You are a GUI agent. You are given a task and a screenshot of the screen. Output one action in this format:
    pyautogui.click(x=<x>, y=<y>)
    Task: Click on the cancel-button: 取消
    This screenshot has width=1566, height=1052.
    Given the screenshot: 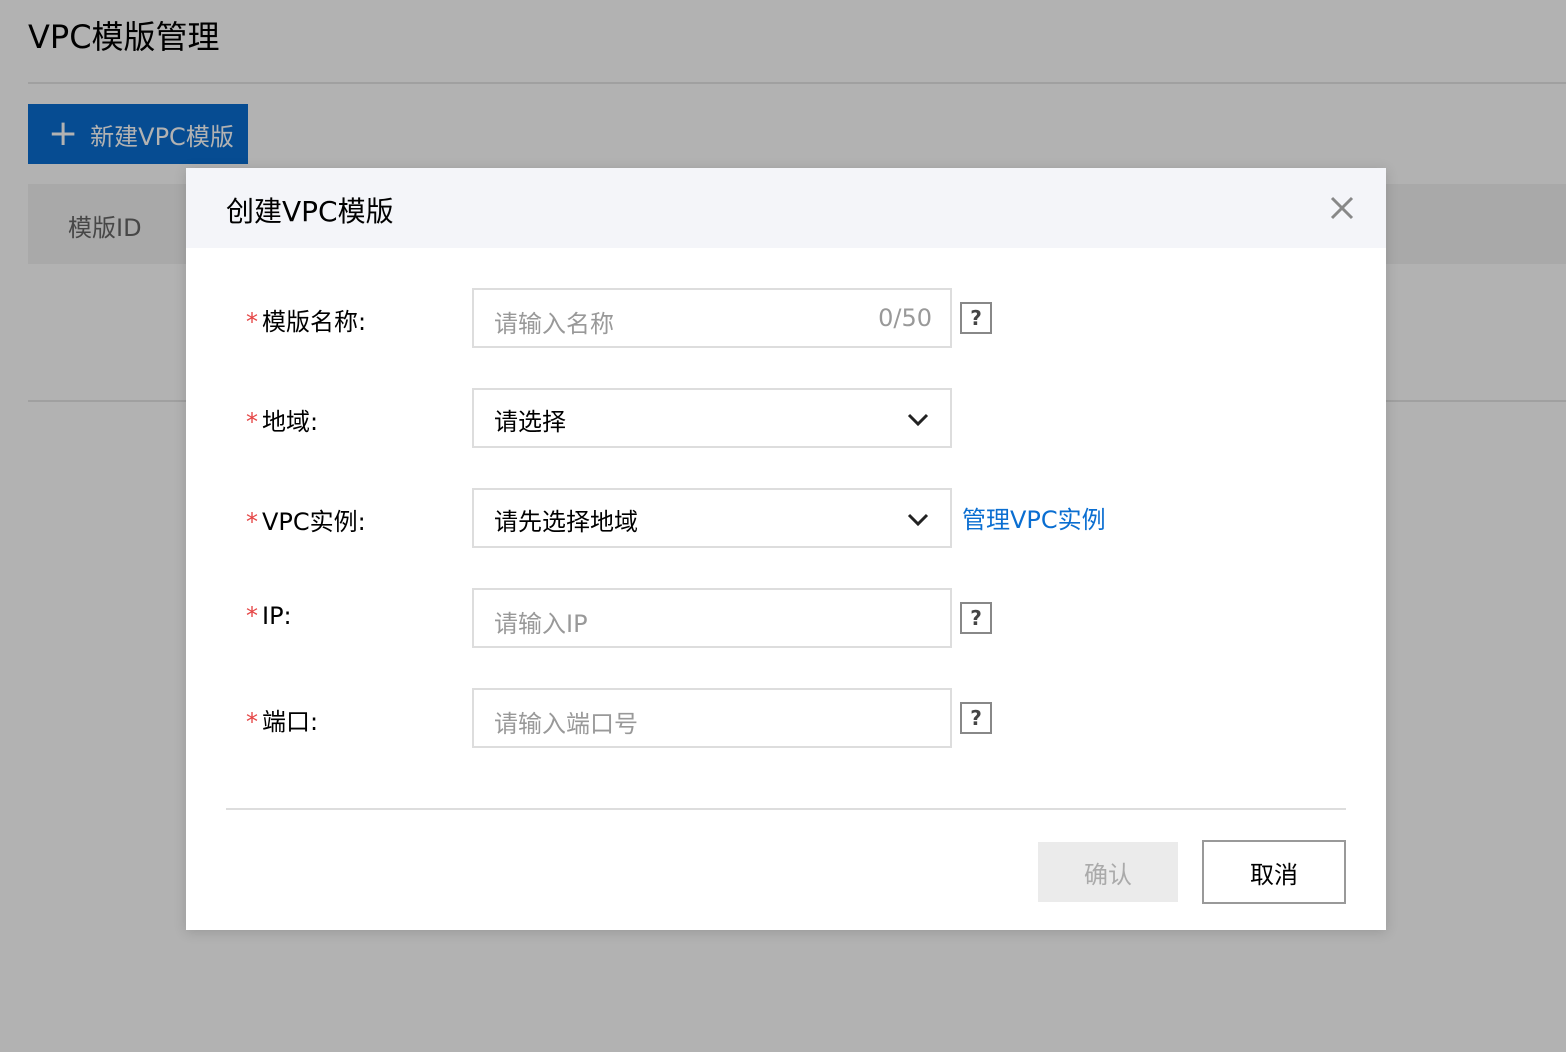 What is the action you would take?
    pyautogui.click(x=1274, y=872)
    